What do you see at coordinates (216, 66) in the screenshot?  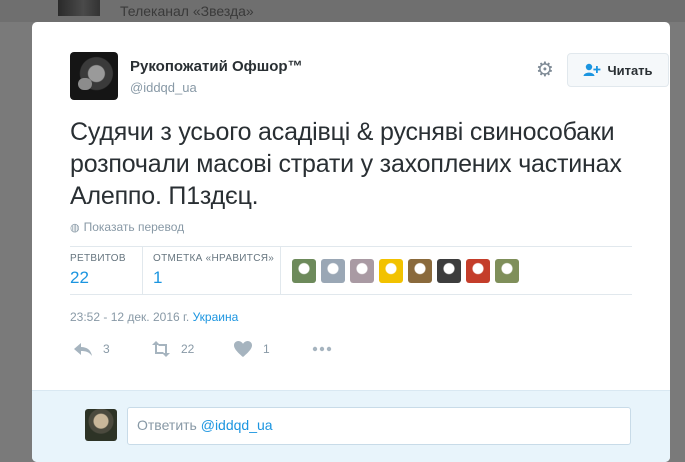 I see `author-fullname: Рукопожатий Офшор™` at bounding box center [216, 66].